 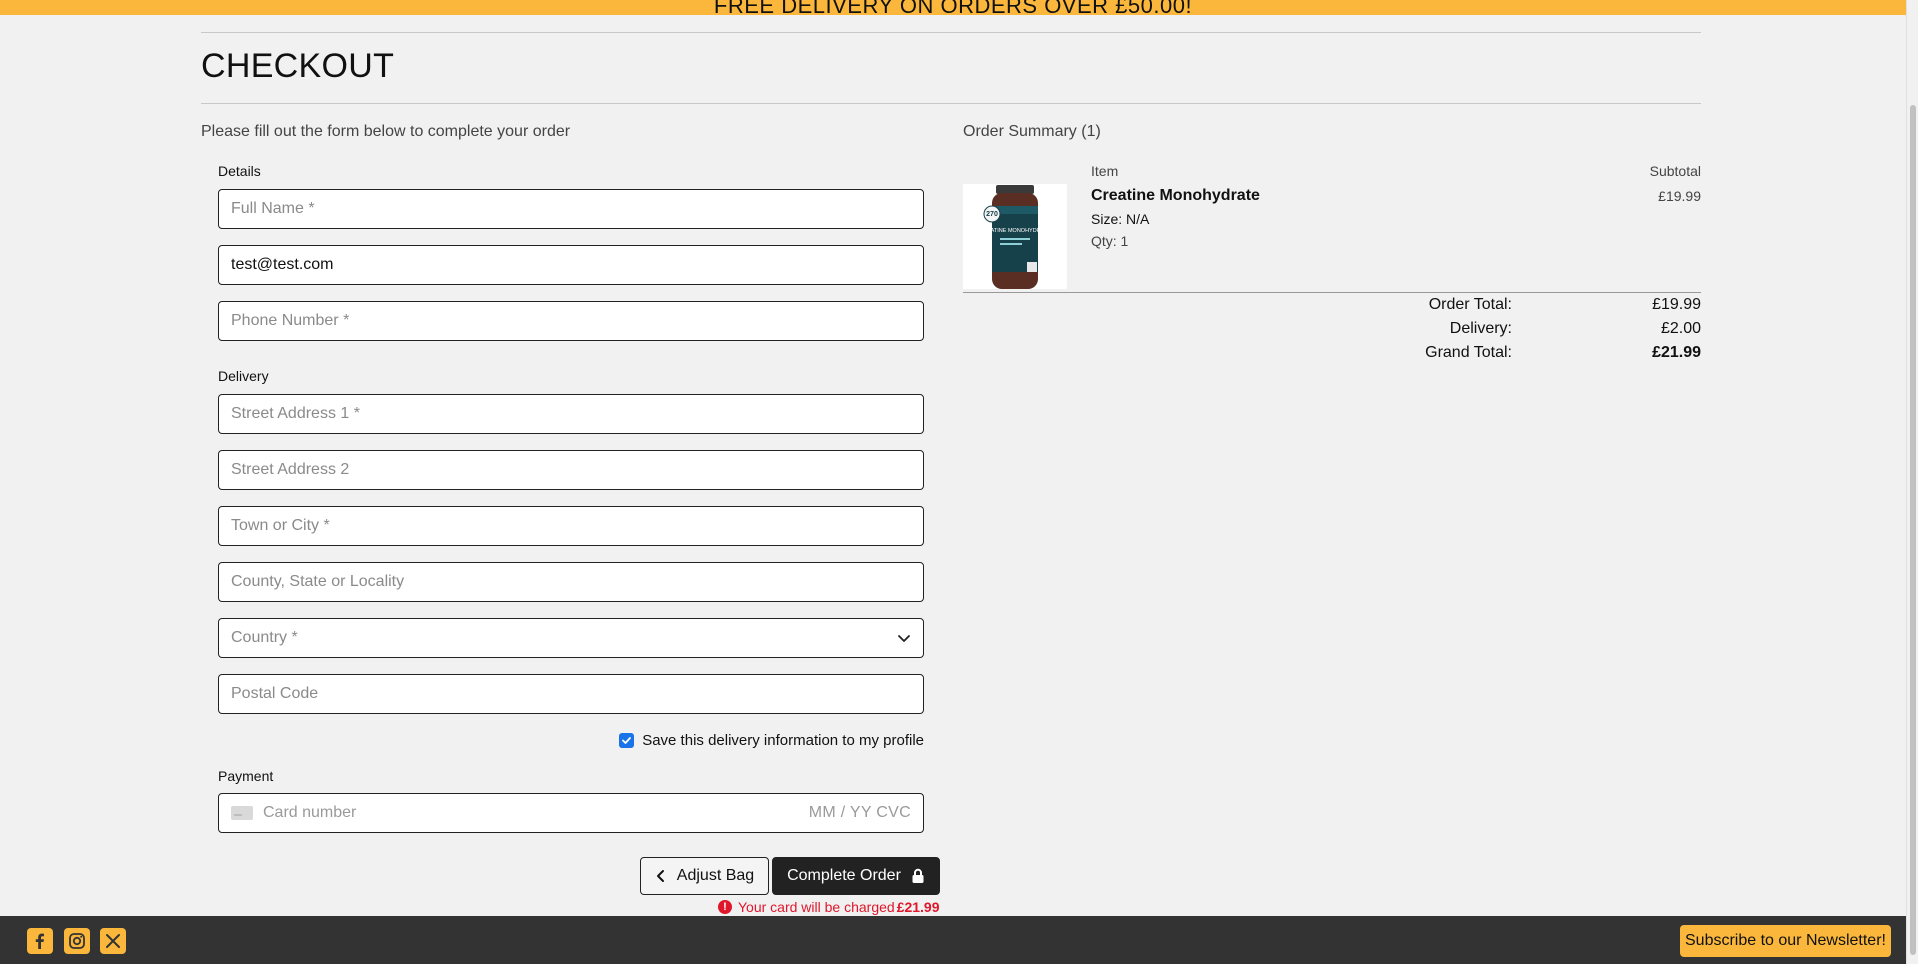 I want to click on facebook-icon, so click(x=40, y=941).